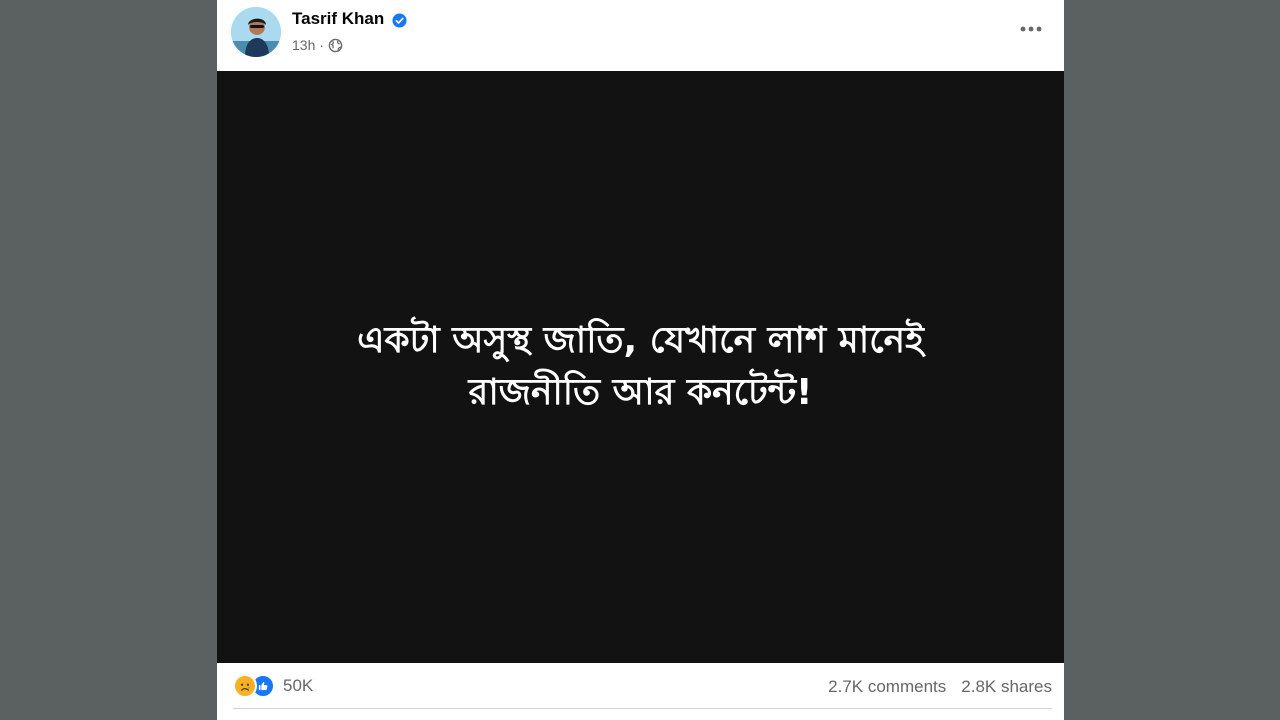  Describe the element at coordinates (640, 691) in the screenshot. I see `post-footer: 50K 2.7K comments 2.8K shares` at that location.